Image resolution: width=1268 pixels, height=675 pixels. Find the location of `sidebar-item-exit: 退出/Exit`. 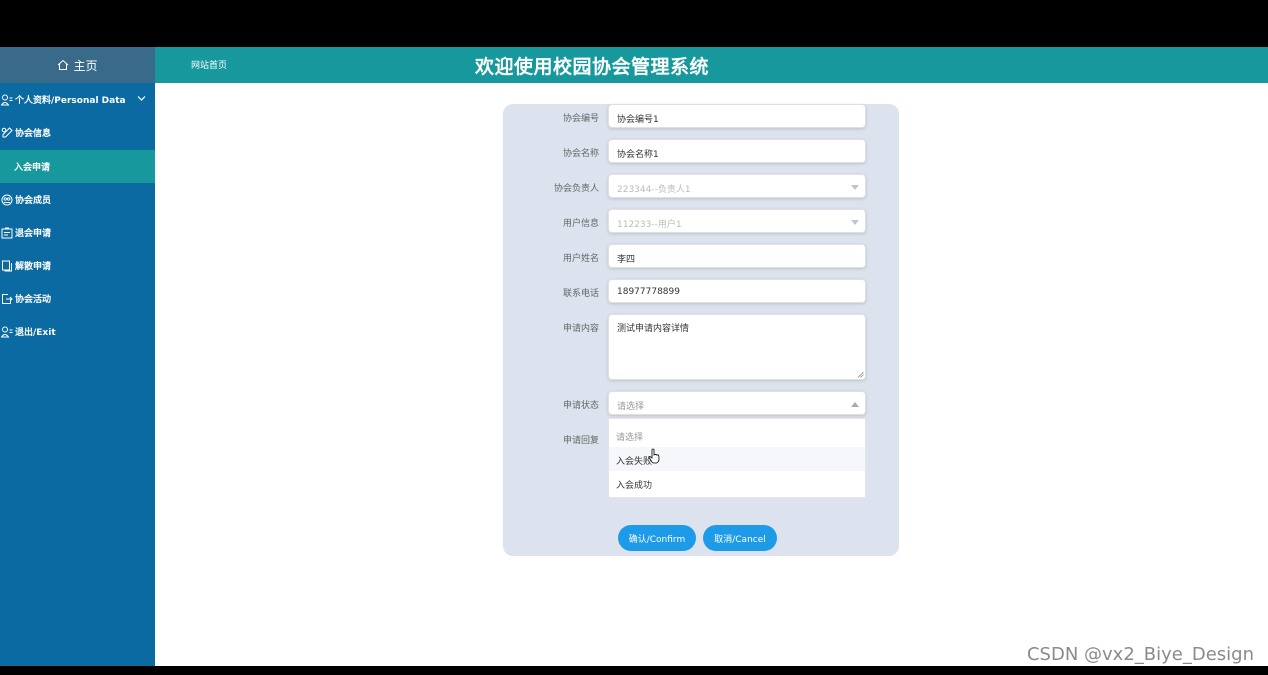

sidebar-item-exit: 退出/Exit is located at coordinates (77, 331).